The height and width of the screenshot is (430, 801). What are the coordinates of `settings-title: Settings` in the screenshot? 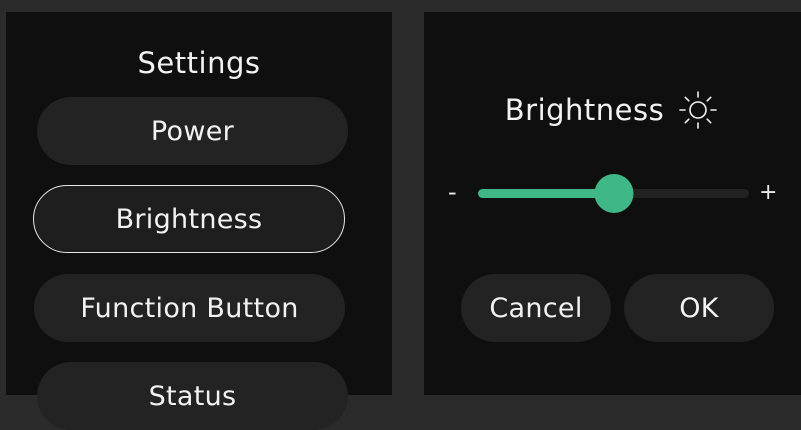 It's located at (199, 63).